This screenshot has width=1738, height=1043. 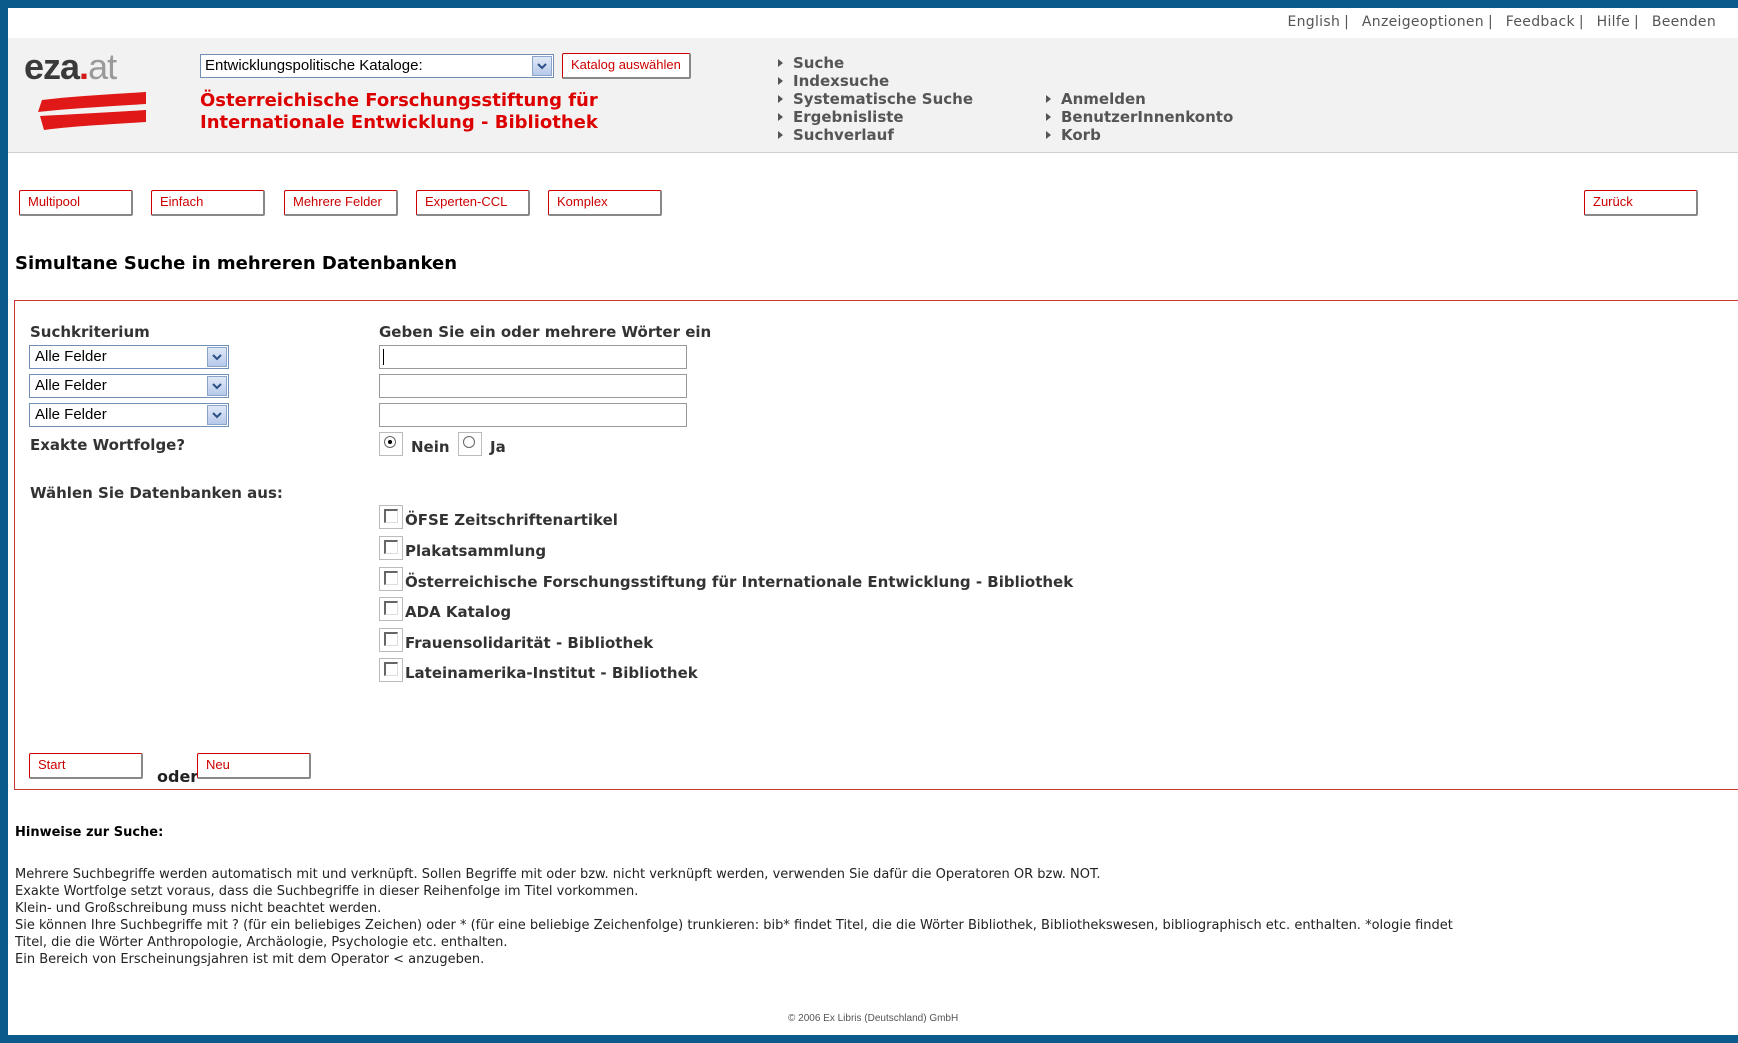 I want to click on hints-title: Hinweise zur Suche:, so click(x=89, y=832).